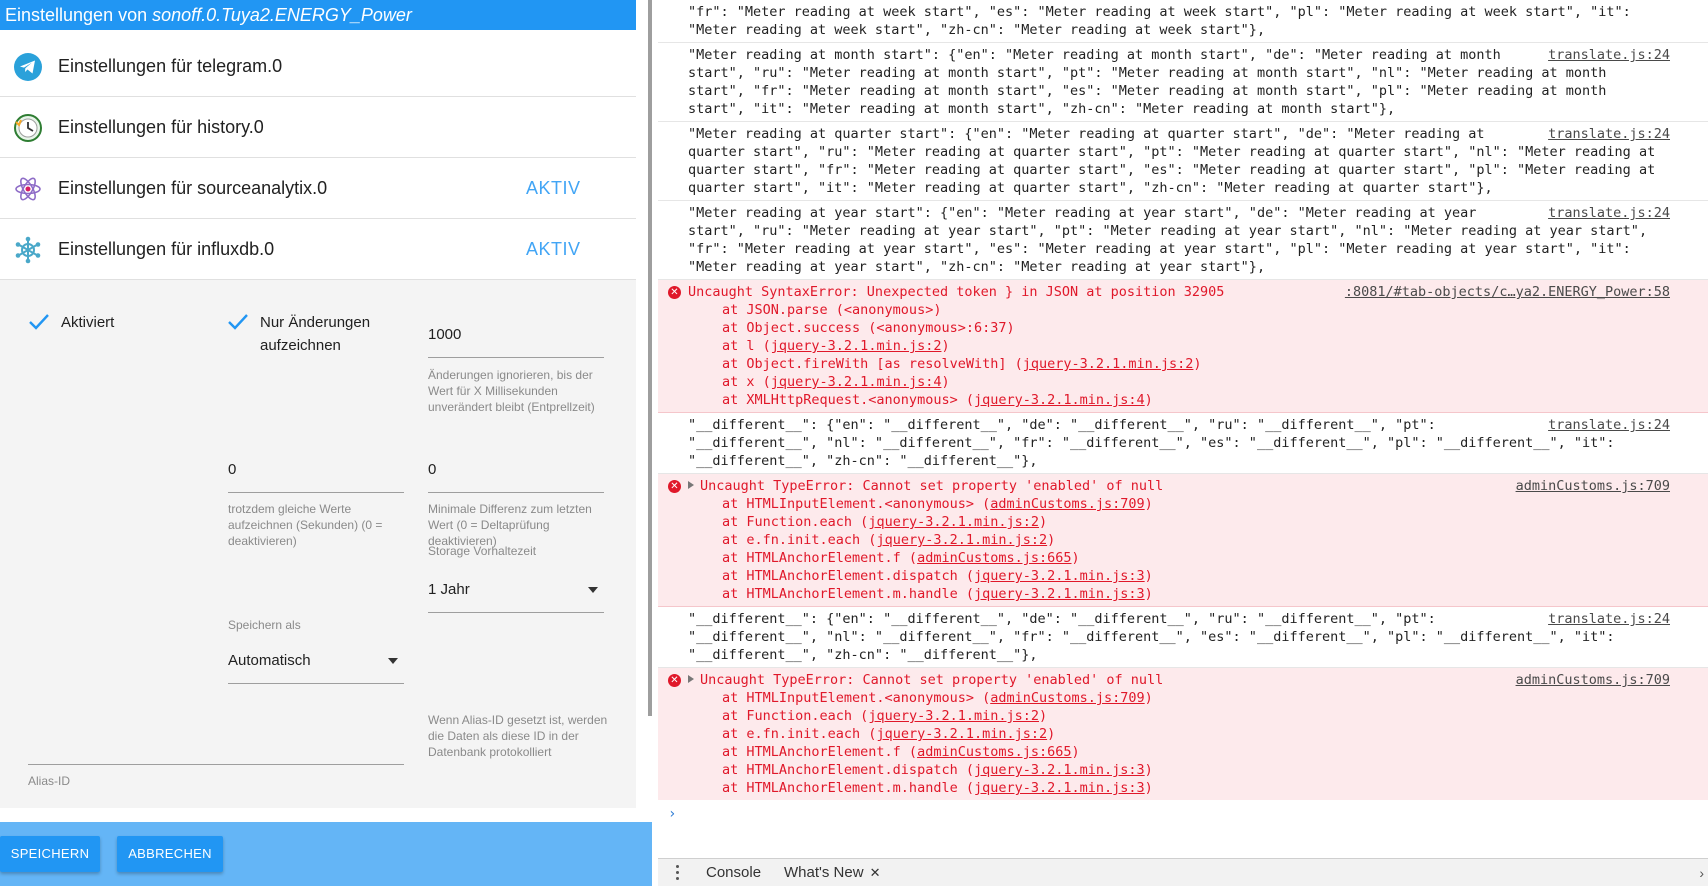  I want to click on message-line: "Meter reading at month start": {"en", so click(1183, 55).